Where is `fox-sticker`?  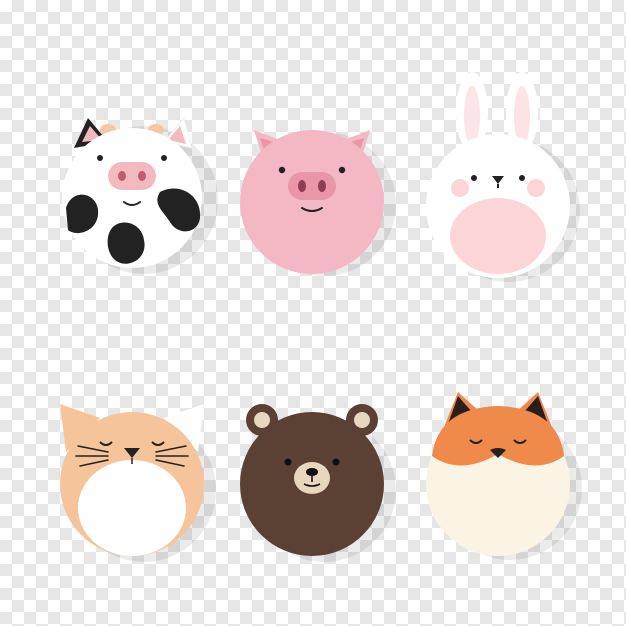
fox-sticker is located at coordinates (500, 474).